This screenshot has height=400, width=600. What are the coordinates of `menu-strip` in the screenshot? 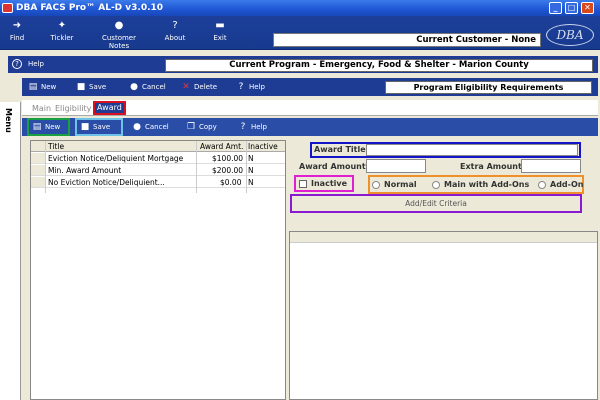 It's located at (4, 79).